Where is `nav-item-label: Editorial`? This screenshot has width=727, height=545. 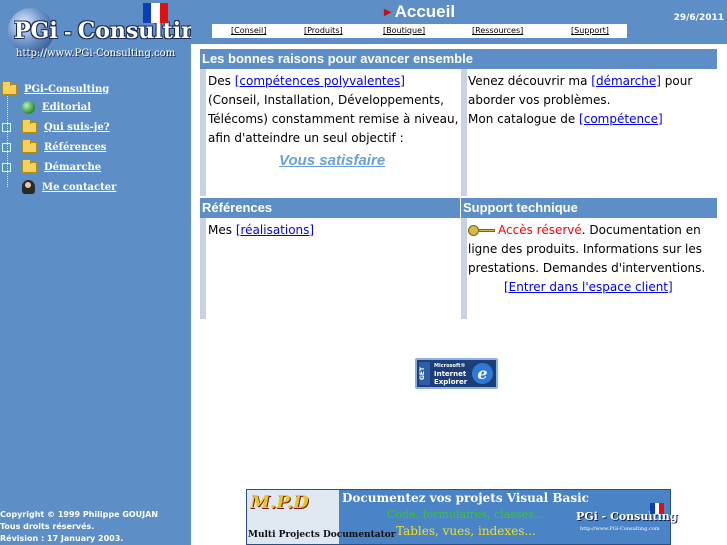 nav-item-label: Editorial is located at coordinates (66, 107).